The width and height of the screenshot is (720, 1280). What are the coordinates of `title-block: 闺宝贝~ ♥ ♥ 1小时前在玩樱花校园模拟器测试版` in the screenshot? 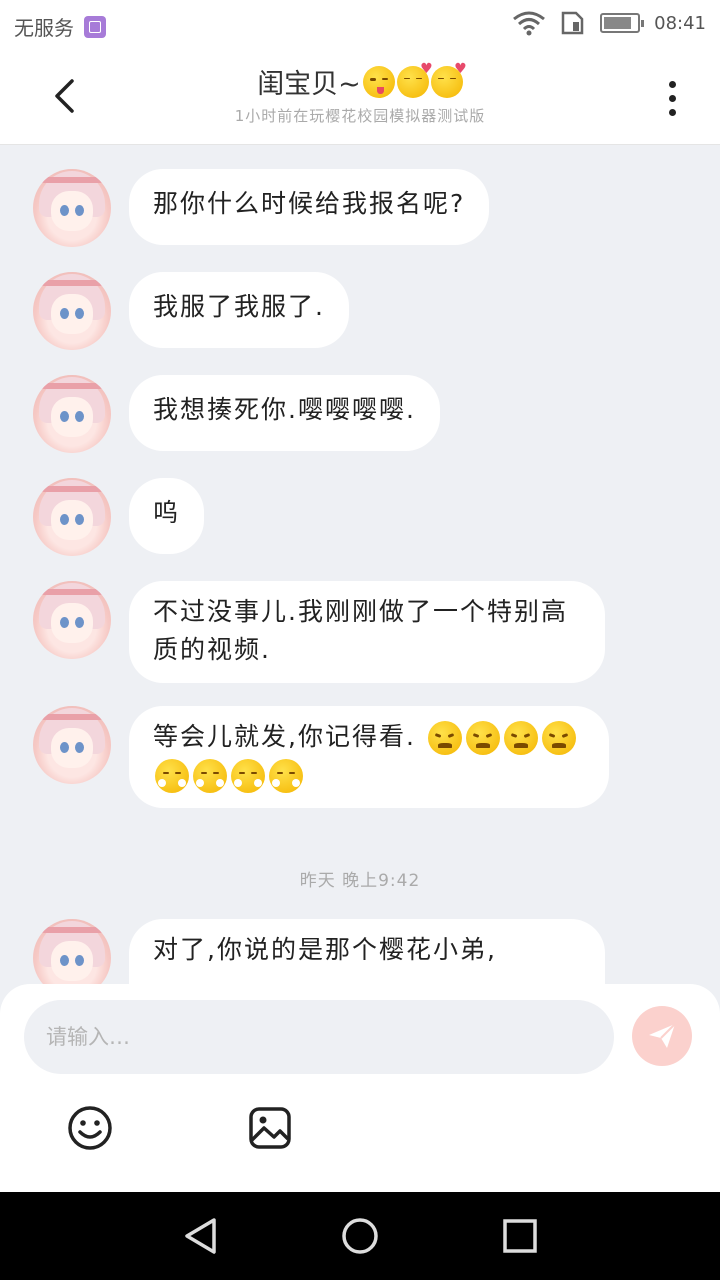 It's located at (360, 94).